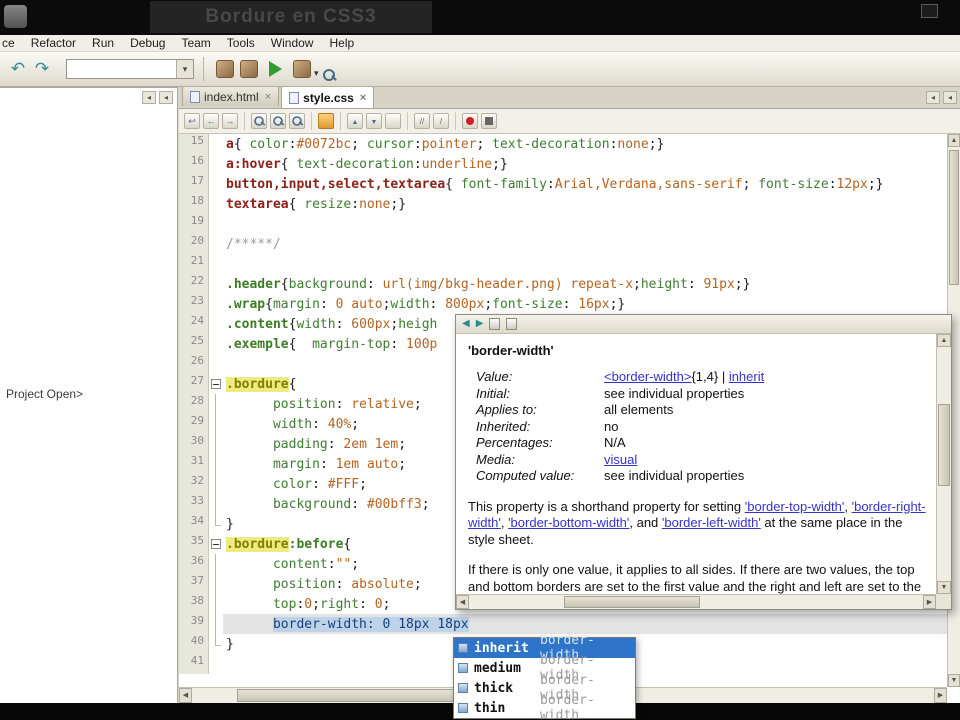 Image resolution: width=960 pixels, height=720 pixels. Describe the element at coordinates (11, 43) in the screenshot. I see `menu-item-ce: ce` at that location.